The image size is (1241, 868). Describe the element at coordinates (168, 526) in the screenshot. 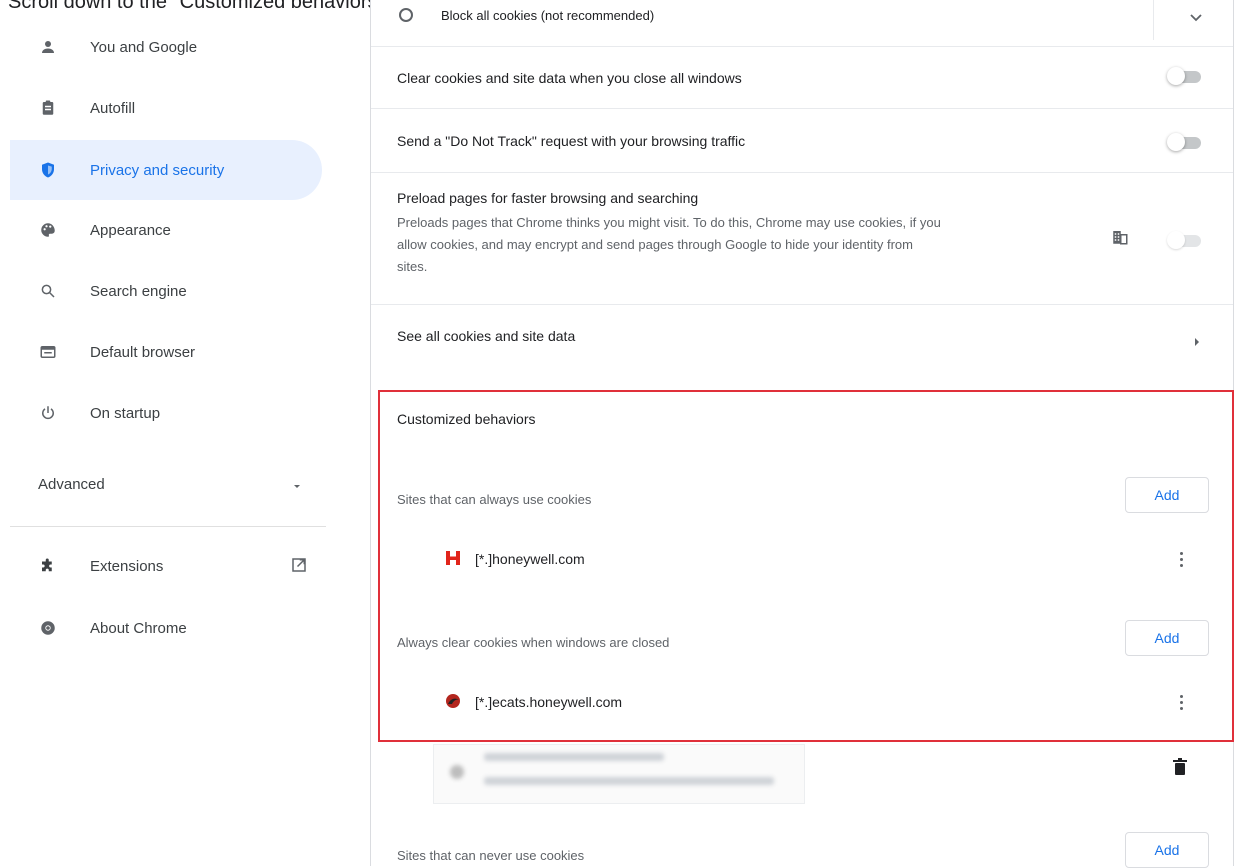

I see `sidebar-divider` at that location.